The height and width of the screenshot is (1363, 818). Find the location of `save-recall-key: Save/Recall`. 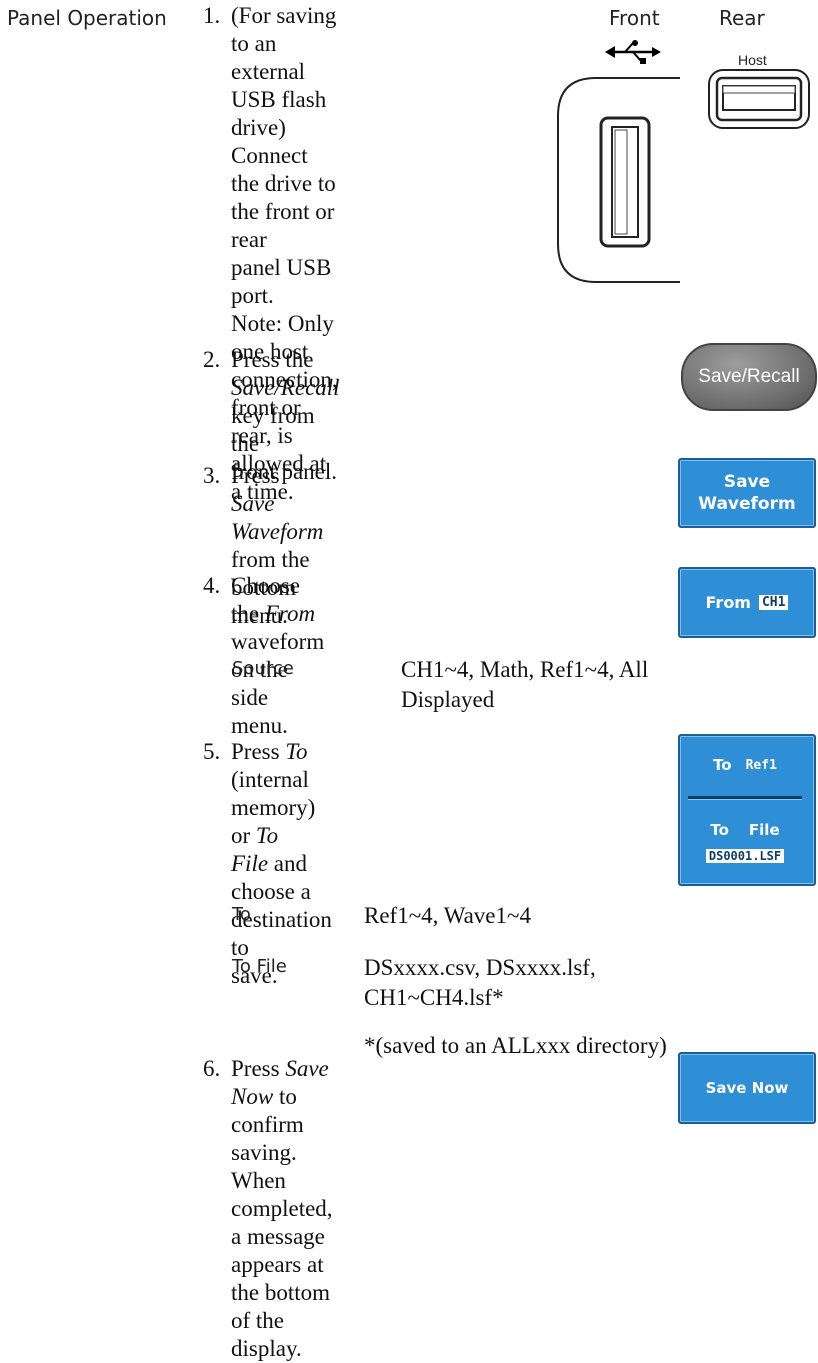

save-recall-key: Save/Recall is located at coordinates (749, 377).